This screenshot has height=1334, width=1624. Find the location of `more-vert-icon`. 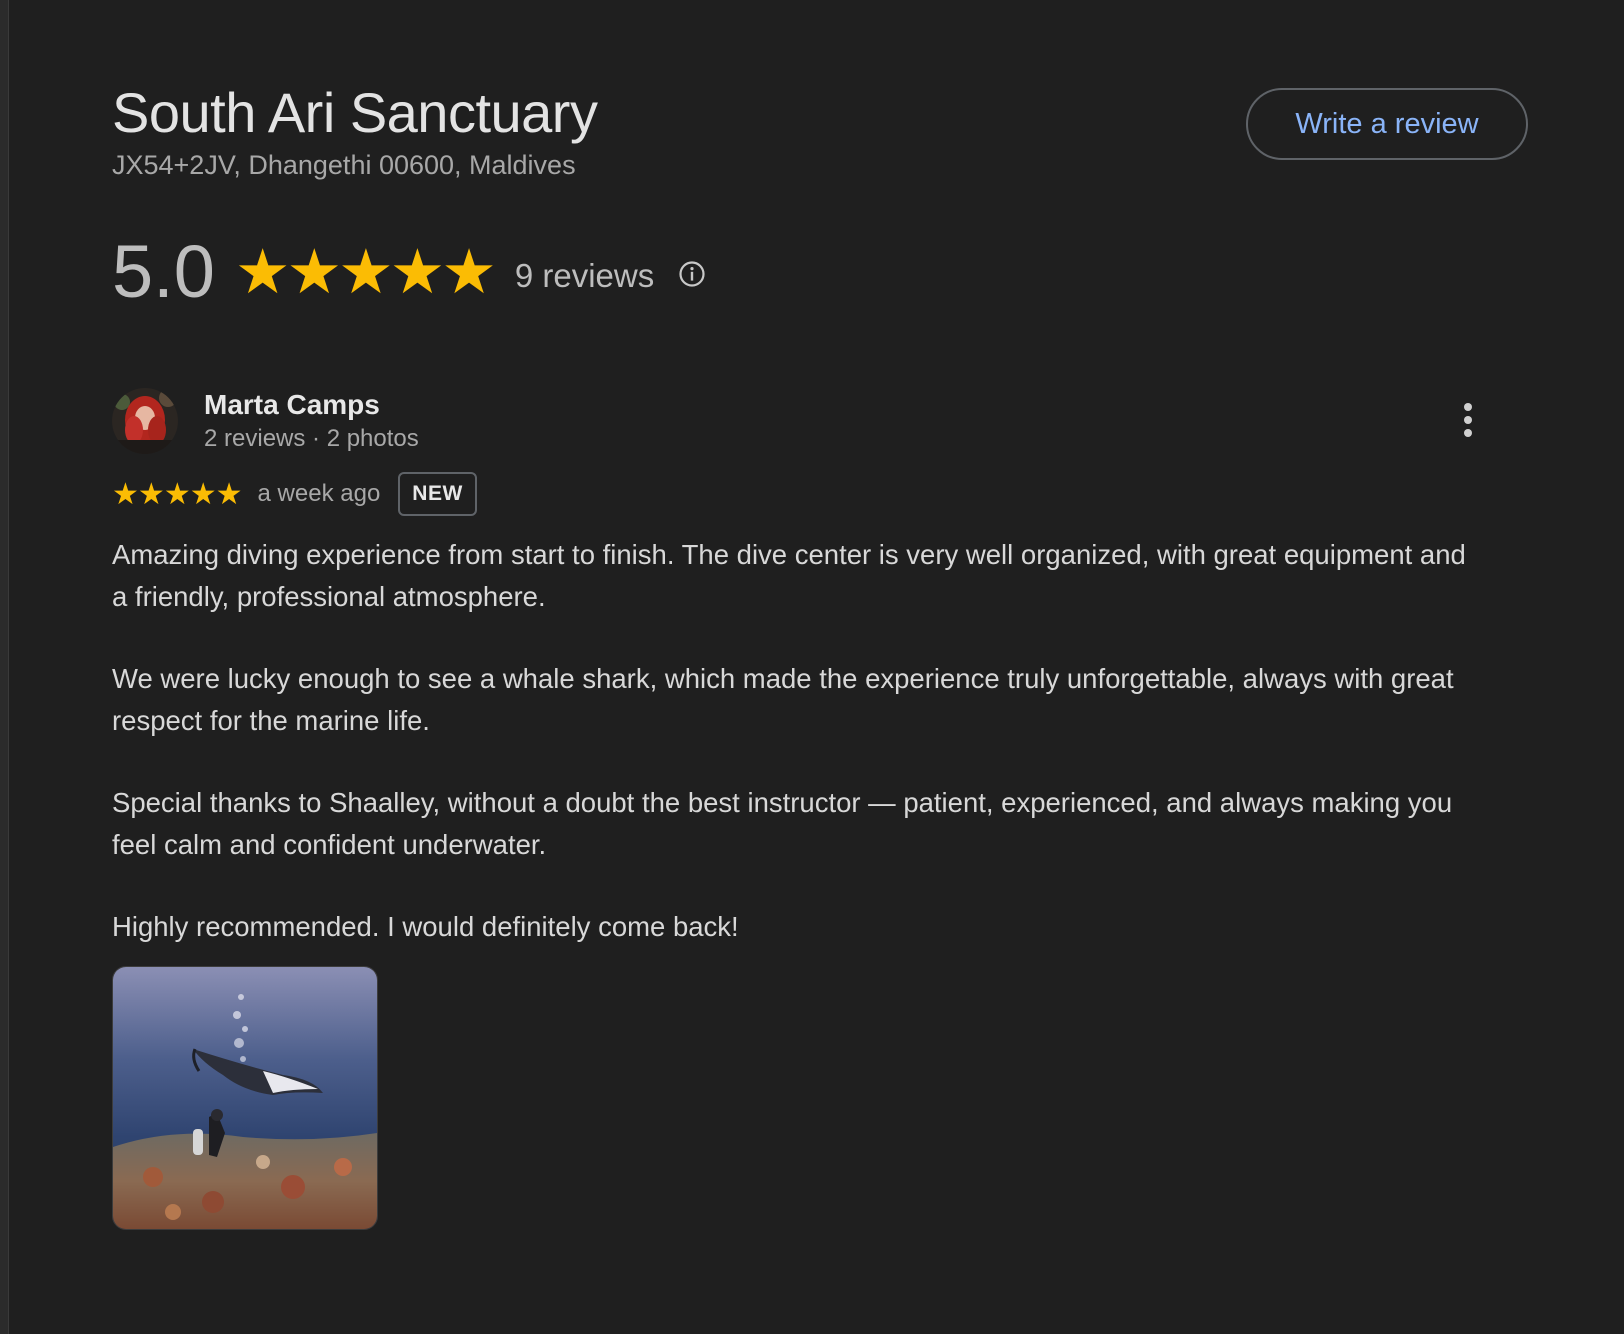

more-vert-icon is located at coordinates (1468, 420).